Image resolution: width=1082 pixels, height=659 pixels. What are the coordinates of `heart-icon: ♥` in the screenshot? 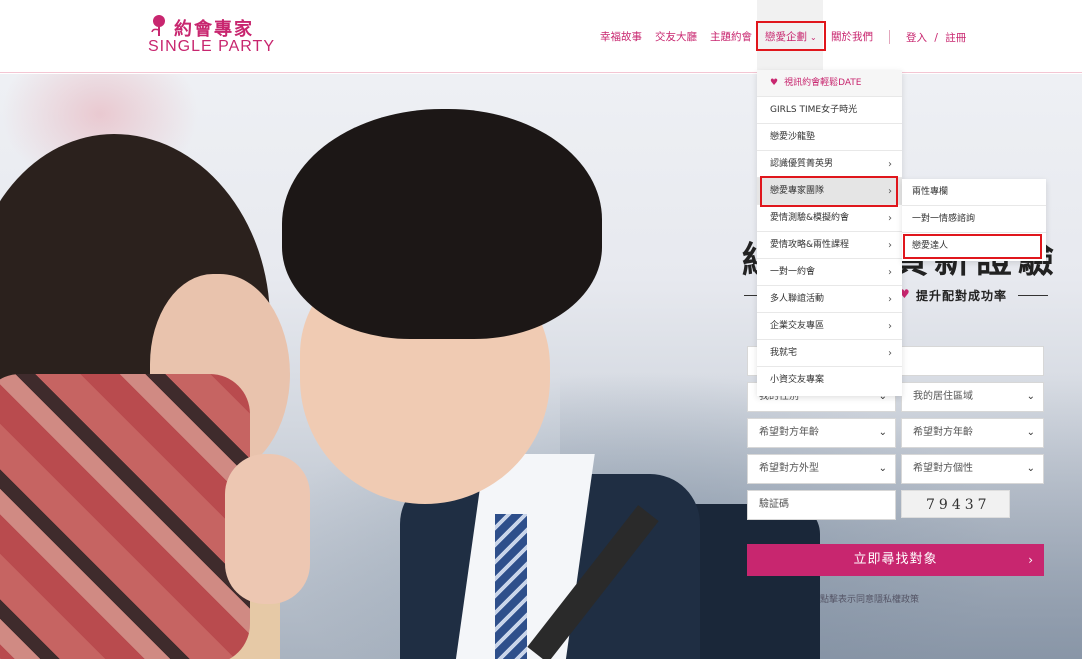 It's located at (774, 83).